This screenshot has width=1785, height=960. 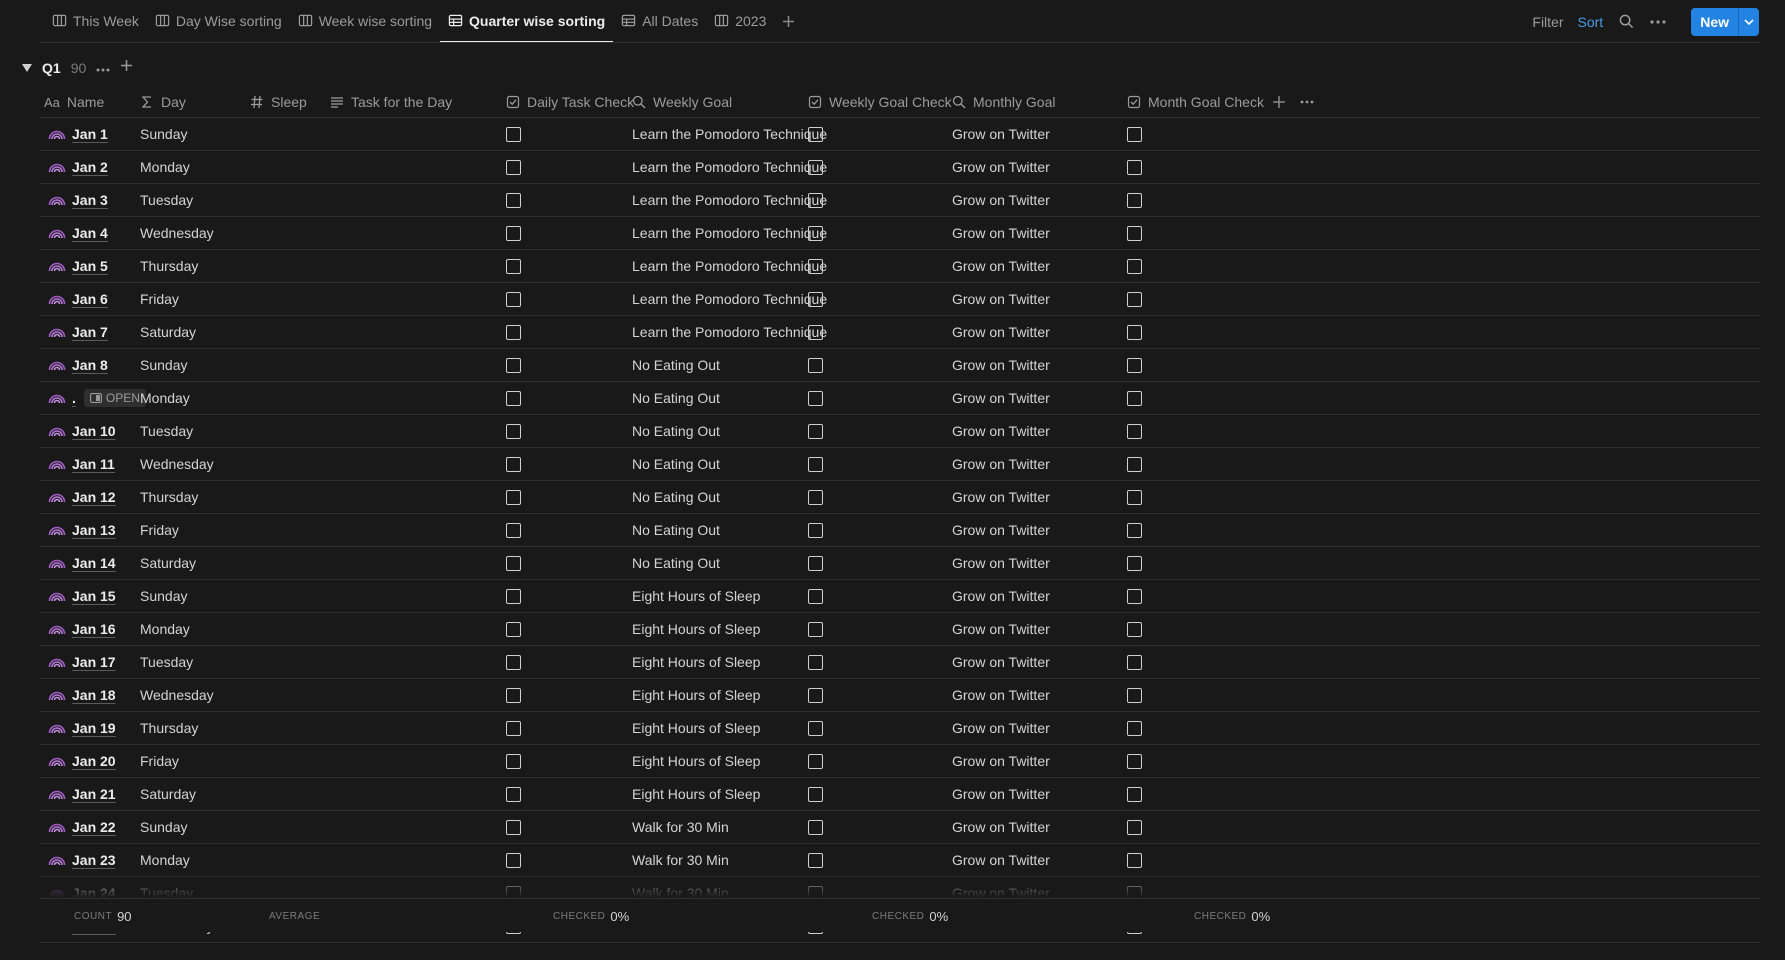 I want to click on column-header-weekly-check: Weekly Goal Check, so click(x=880, y=102).